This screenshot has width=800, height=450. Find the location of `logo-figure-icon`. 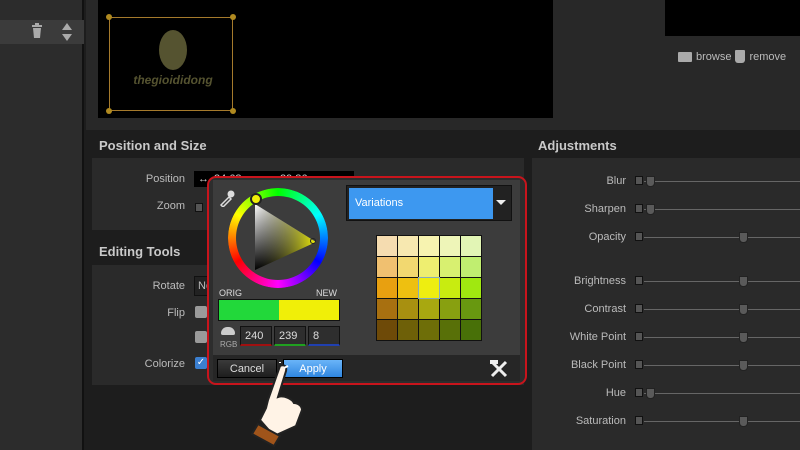

logo-figure-icon is located at coordinates (173, 50).